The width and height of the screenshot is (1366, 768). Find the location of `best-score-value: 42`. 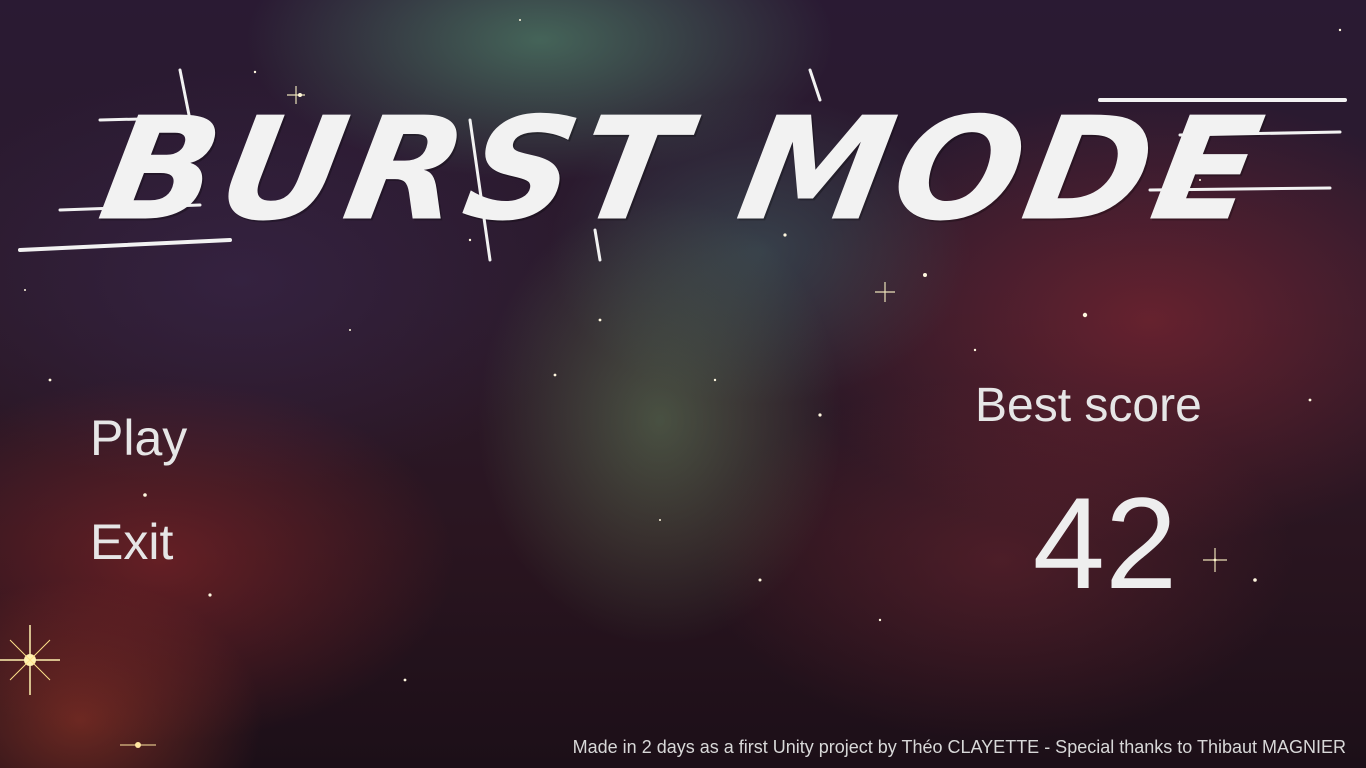

best-score-value: 42 is located at coordinates (1105, 543).